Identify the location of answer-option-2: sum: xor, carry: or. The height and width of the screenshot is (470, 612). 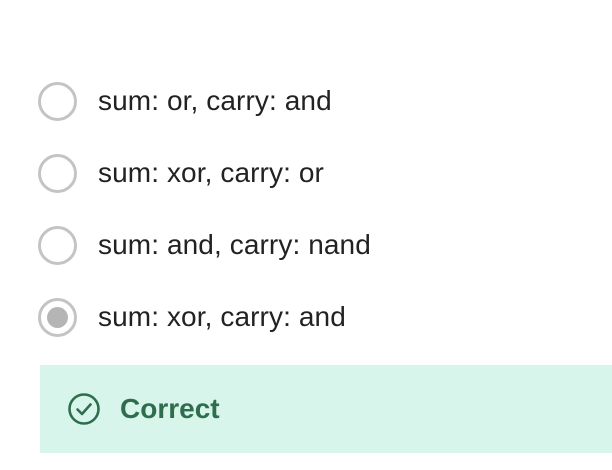
(181, 173).